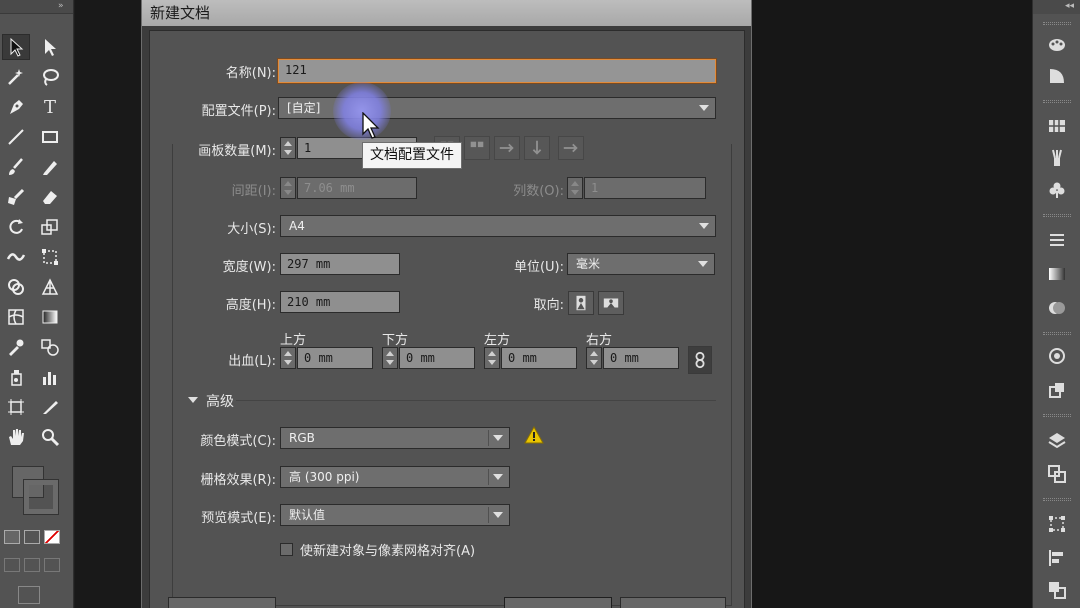 The image size is (1080, 608). Describe the element at coordinates (1057, 474) in the screenshot. I see `artboards-panel-icon` at that location.